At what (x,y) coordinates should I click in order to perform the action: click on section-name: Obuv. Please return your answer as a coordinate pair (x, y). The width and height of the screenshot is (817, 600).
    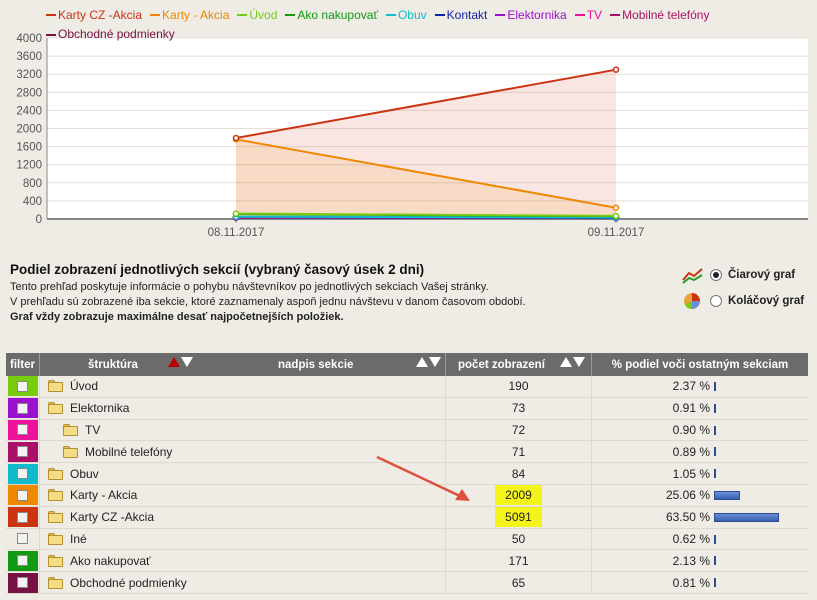
    Looking at the image, I should click on (84, 474).